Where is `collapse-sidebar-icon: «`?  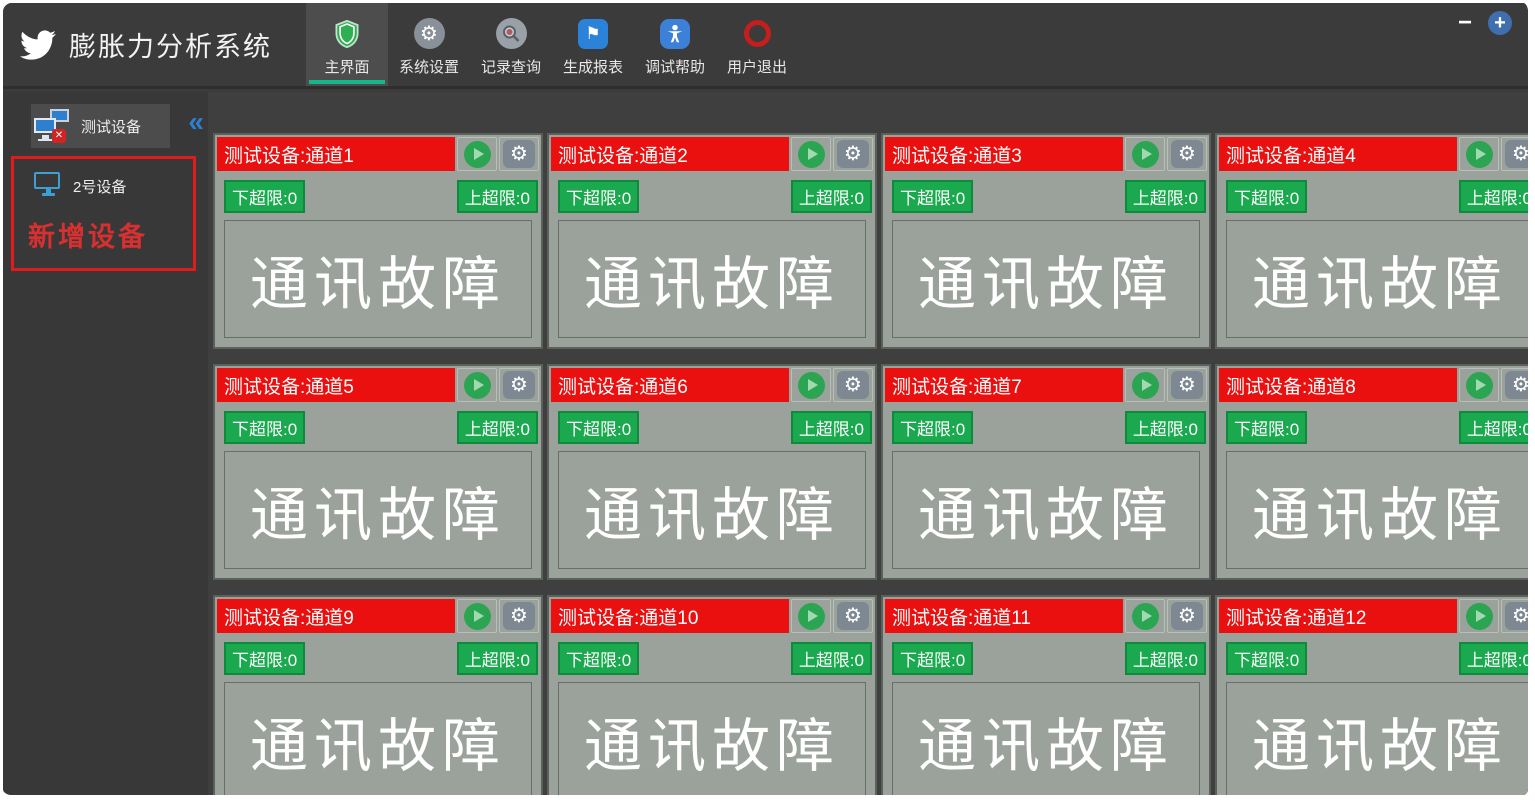
collapse-sidebar-icon: « is located at coordinates (196, 122).